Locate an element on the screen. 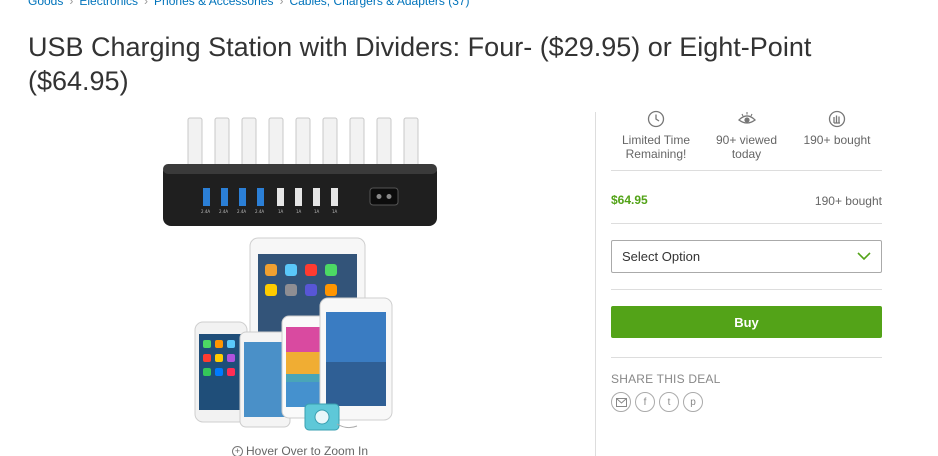 Image resolution: width=938 pixels, height=456 pixels. pinterest-icon: p is located at coordinates (693, 402).